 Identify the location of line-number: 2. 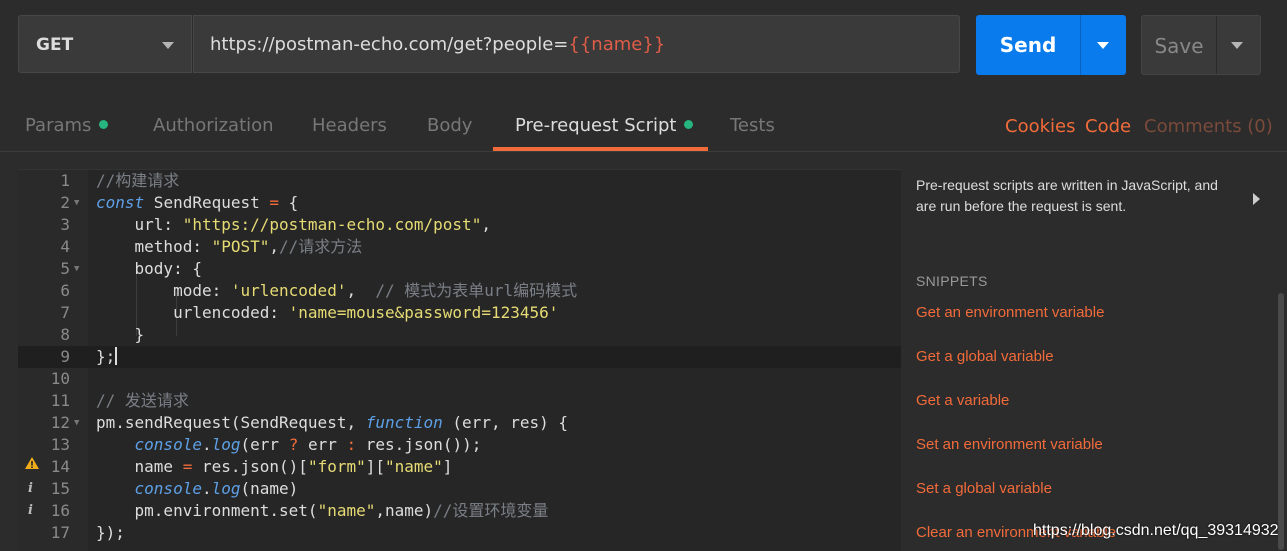
(65, 202).